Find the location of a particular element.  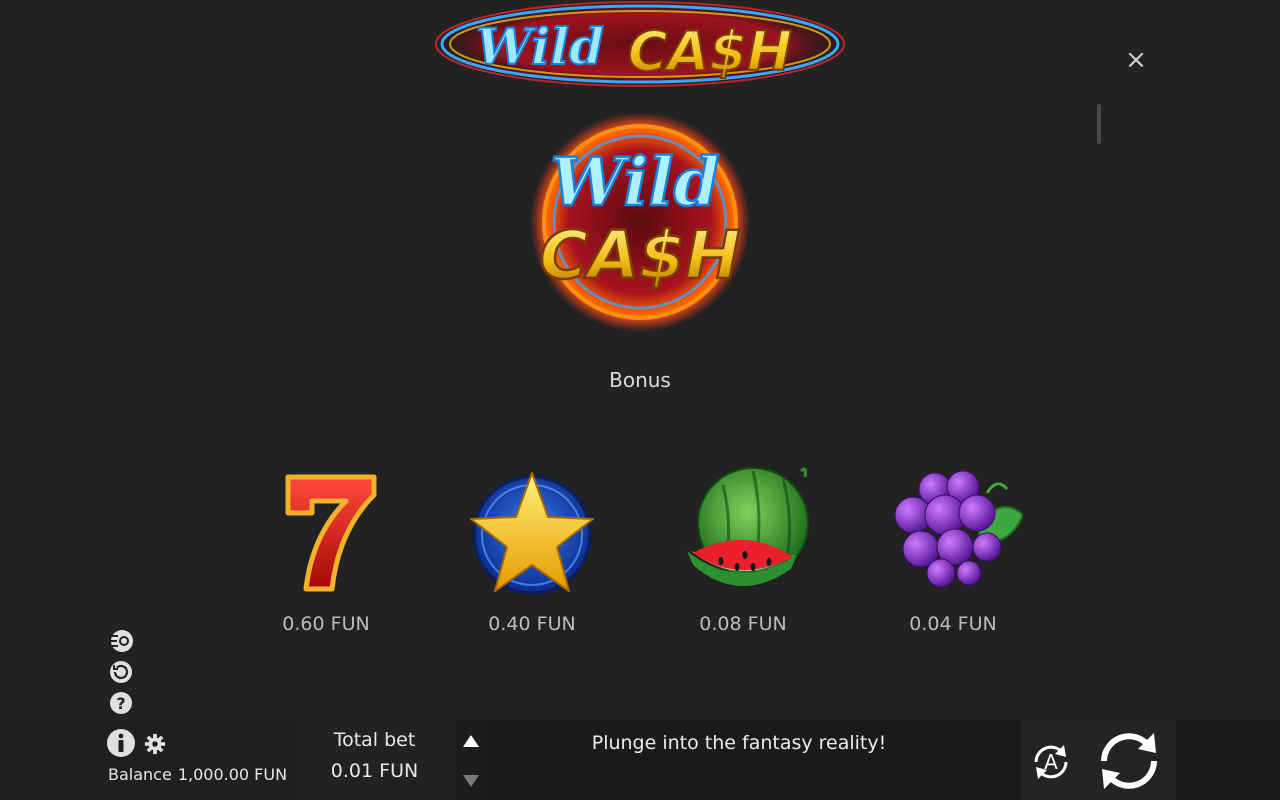

bet-decrease-button is located at coordinates (471, 781).